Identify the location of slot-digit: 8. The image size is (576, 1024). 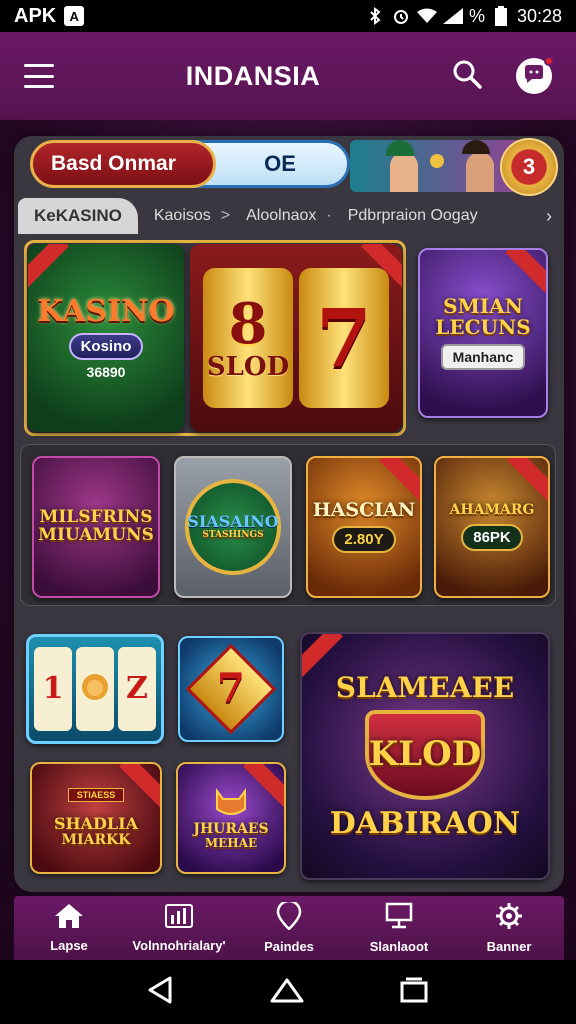
(248, 323).